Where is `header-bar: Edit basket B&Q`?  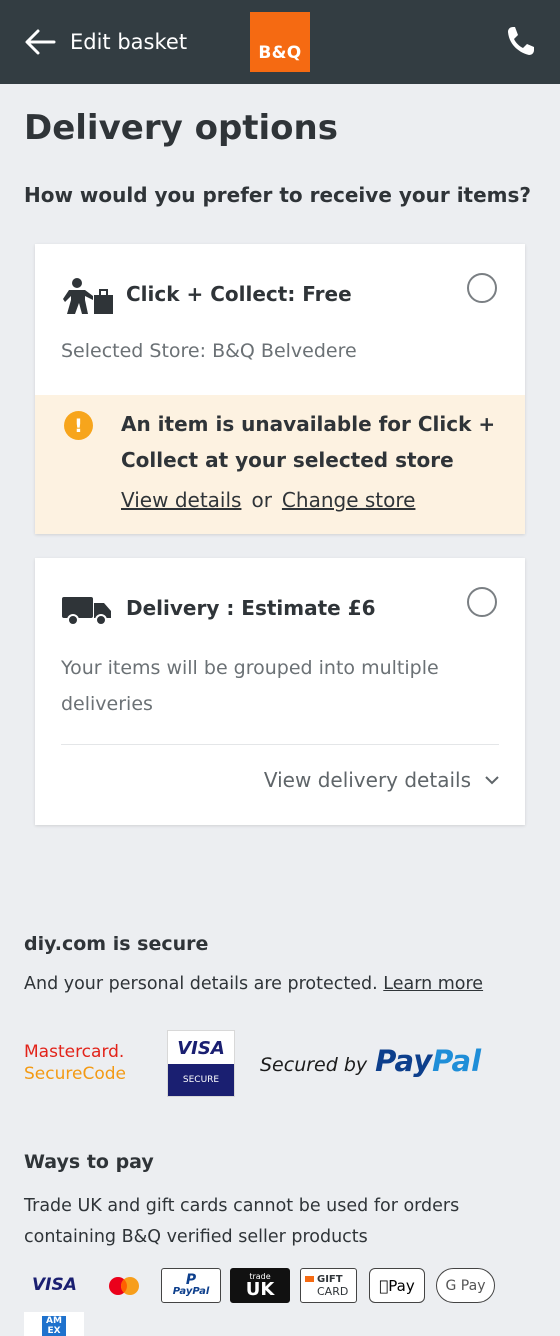 header-bar: Edit basket B&Q is located at coordinates (280, 42).